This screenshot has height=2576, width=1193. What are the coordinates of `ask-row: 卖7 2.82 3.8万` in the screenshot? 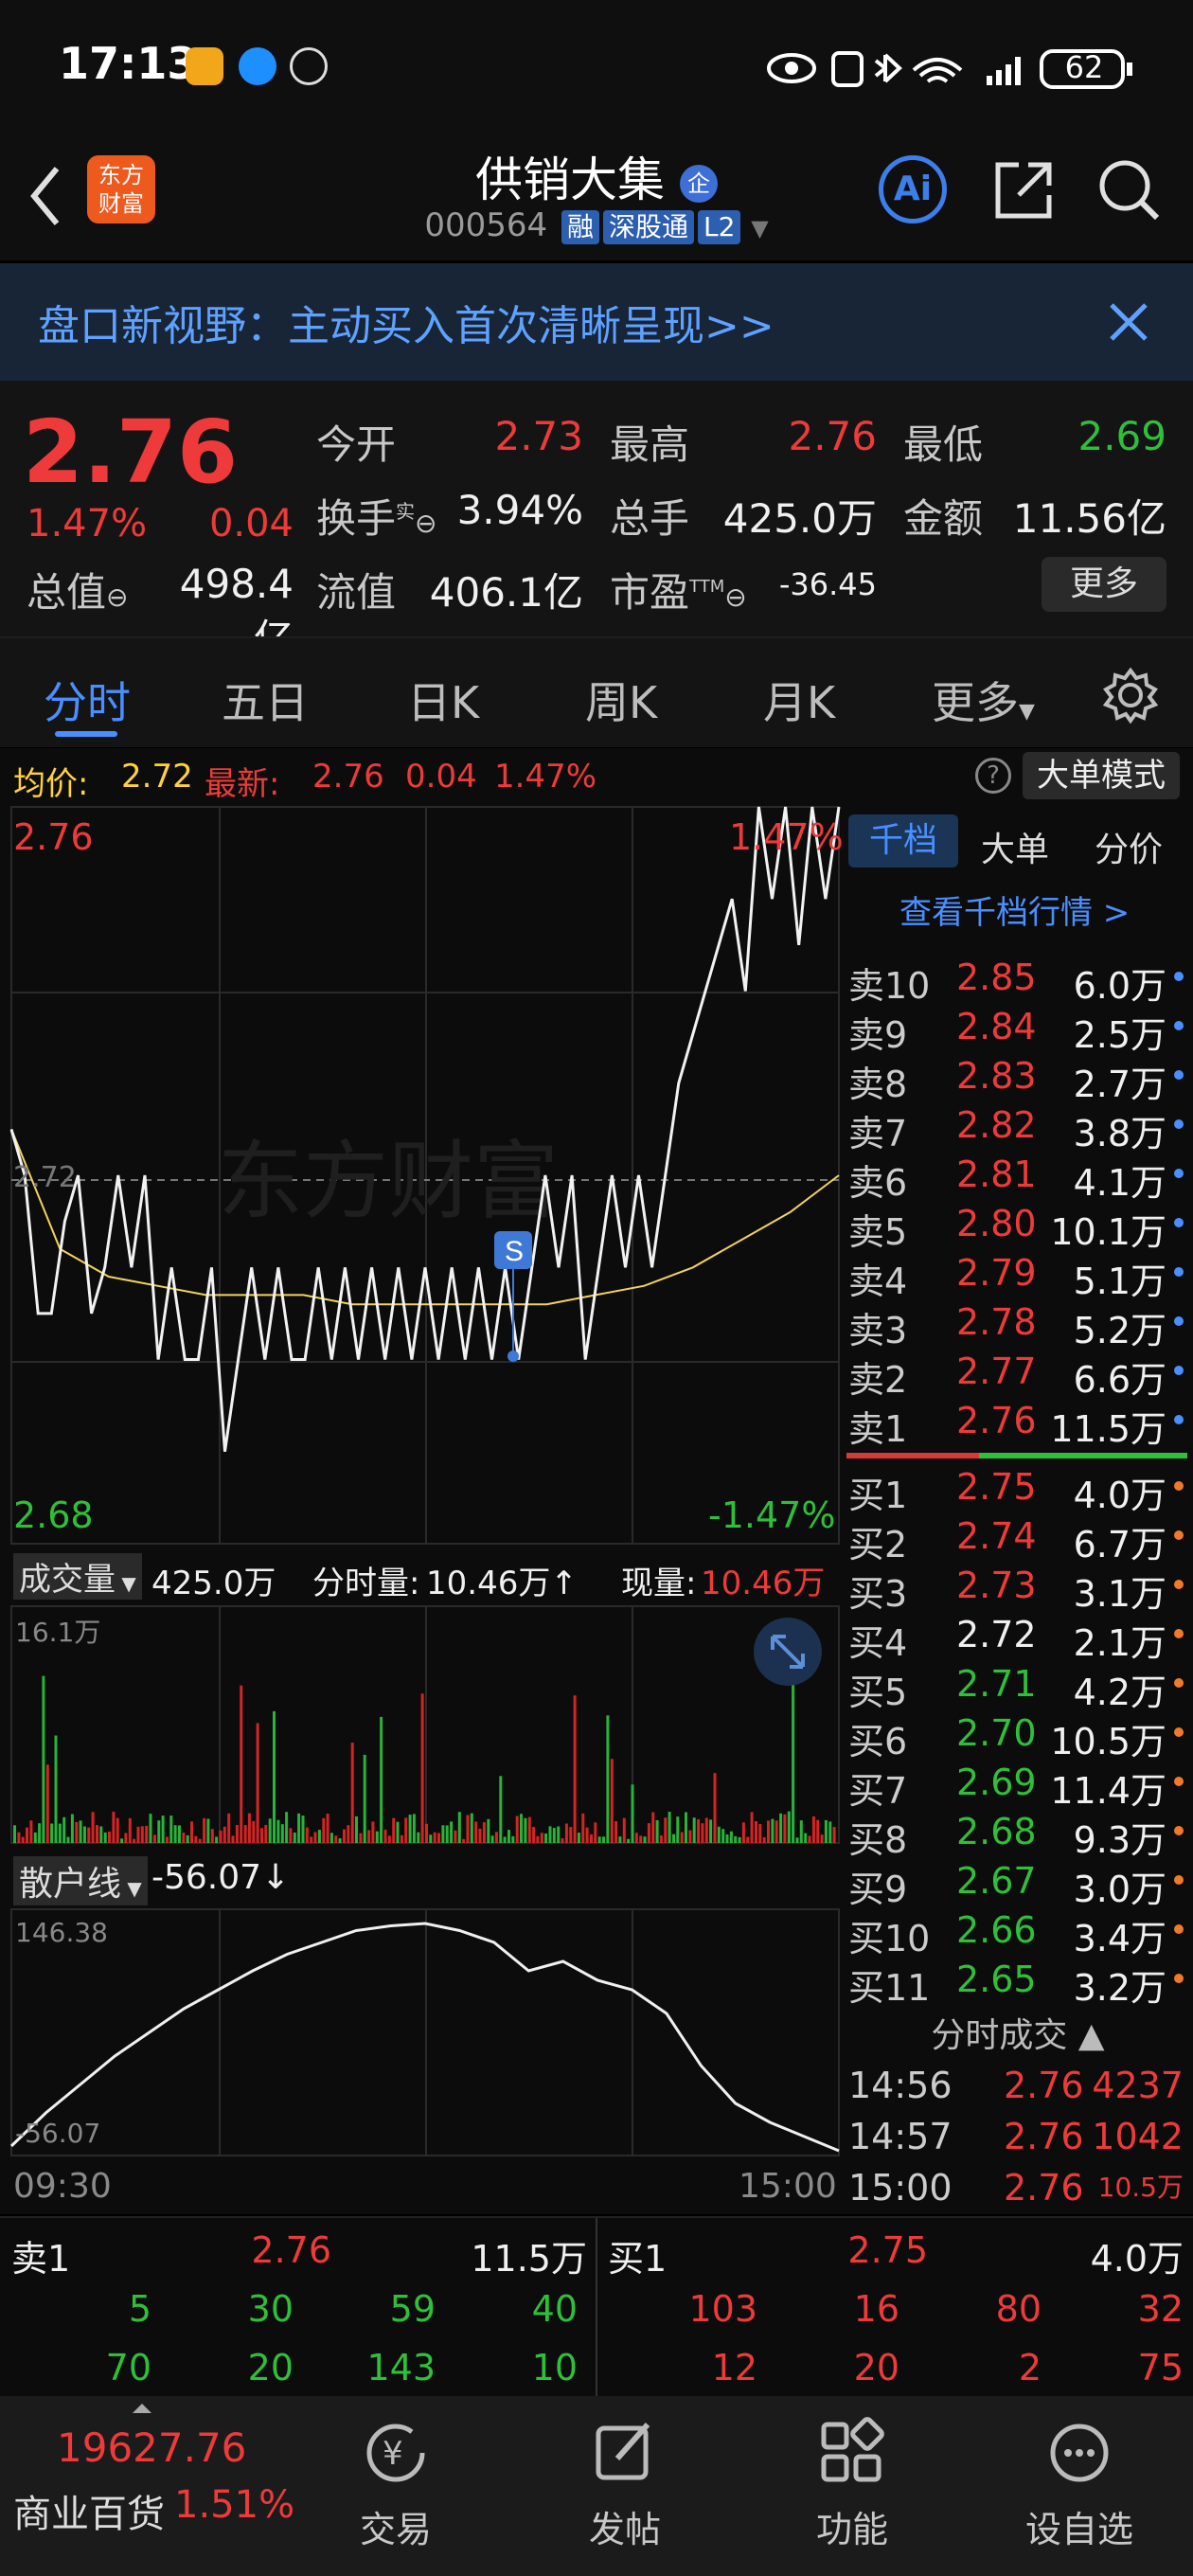 It's located at (1018, 1127).